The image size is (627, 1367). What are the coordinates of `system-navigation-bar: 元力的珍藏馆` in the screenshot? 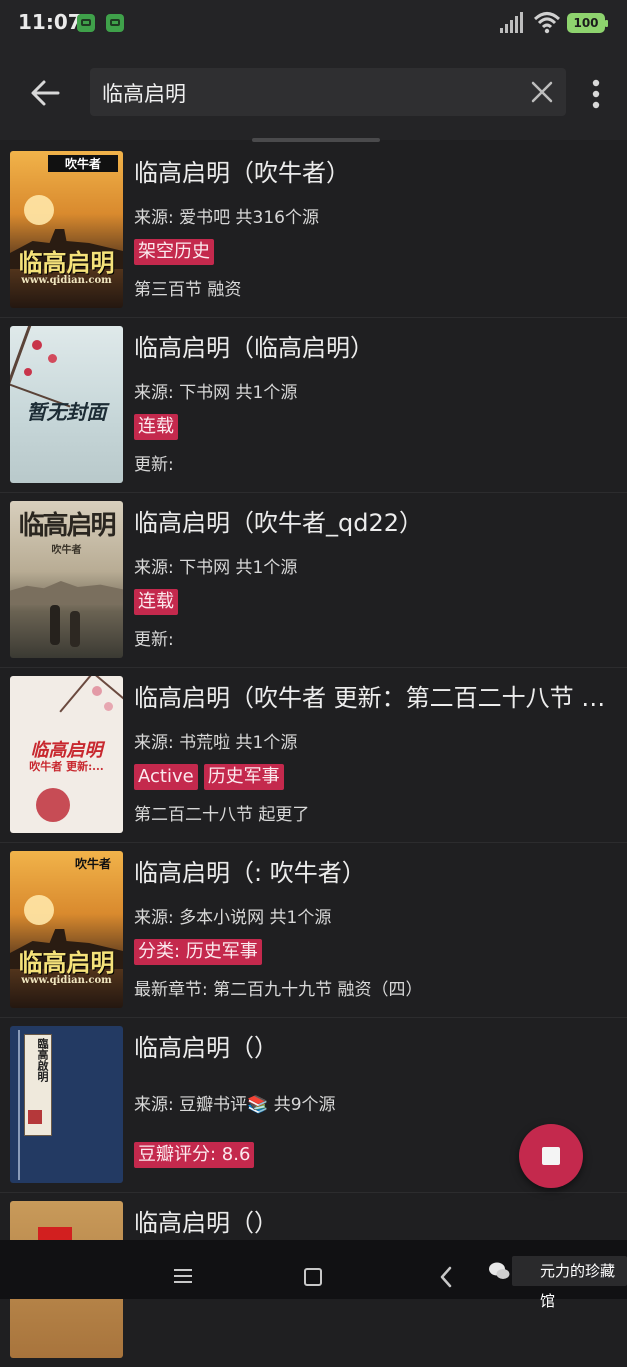 It's located at (313, 1275).